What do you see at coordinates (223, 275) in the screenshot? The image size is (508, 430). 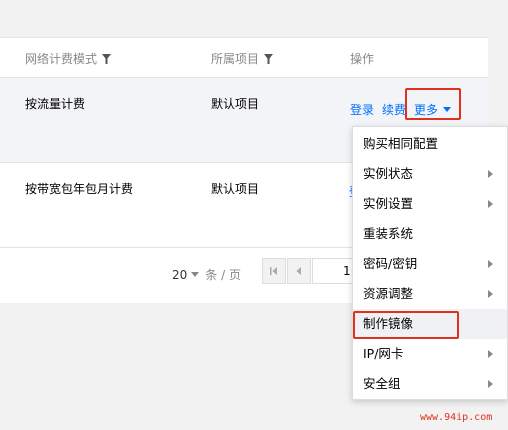 I see `page-size-unit: 条 / 页` at bounding box center [223, 275].